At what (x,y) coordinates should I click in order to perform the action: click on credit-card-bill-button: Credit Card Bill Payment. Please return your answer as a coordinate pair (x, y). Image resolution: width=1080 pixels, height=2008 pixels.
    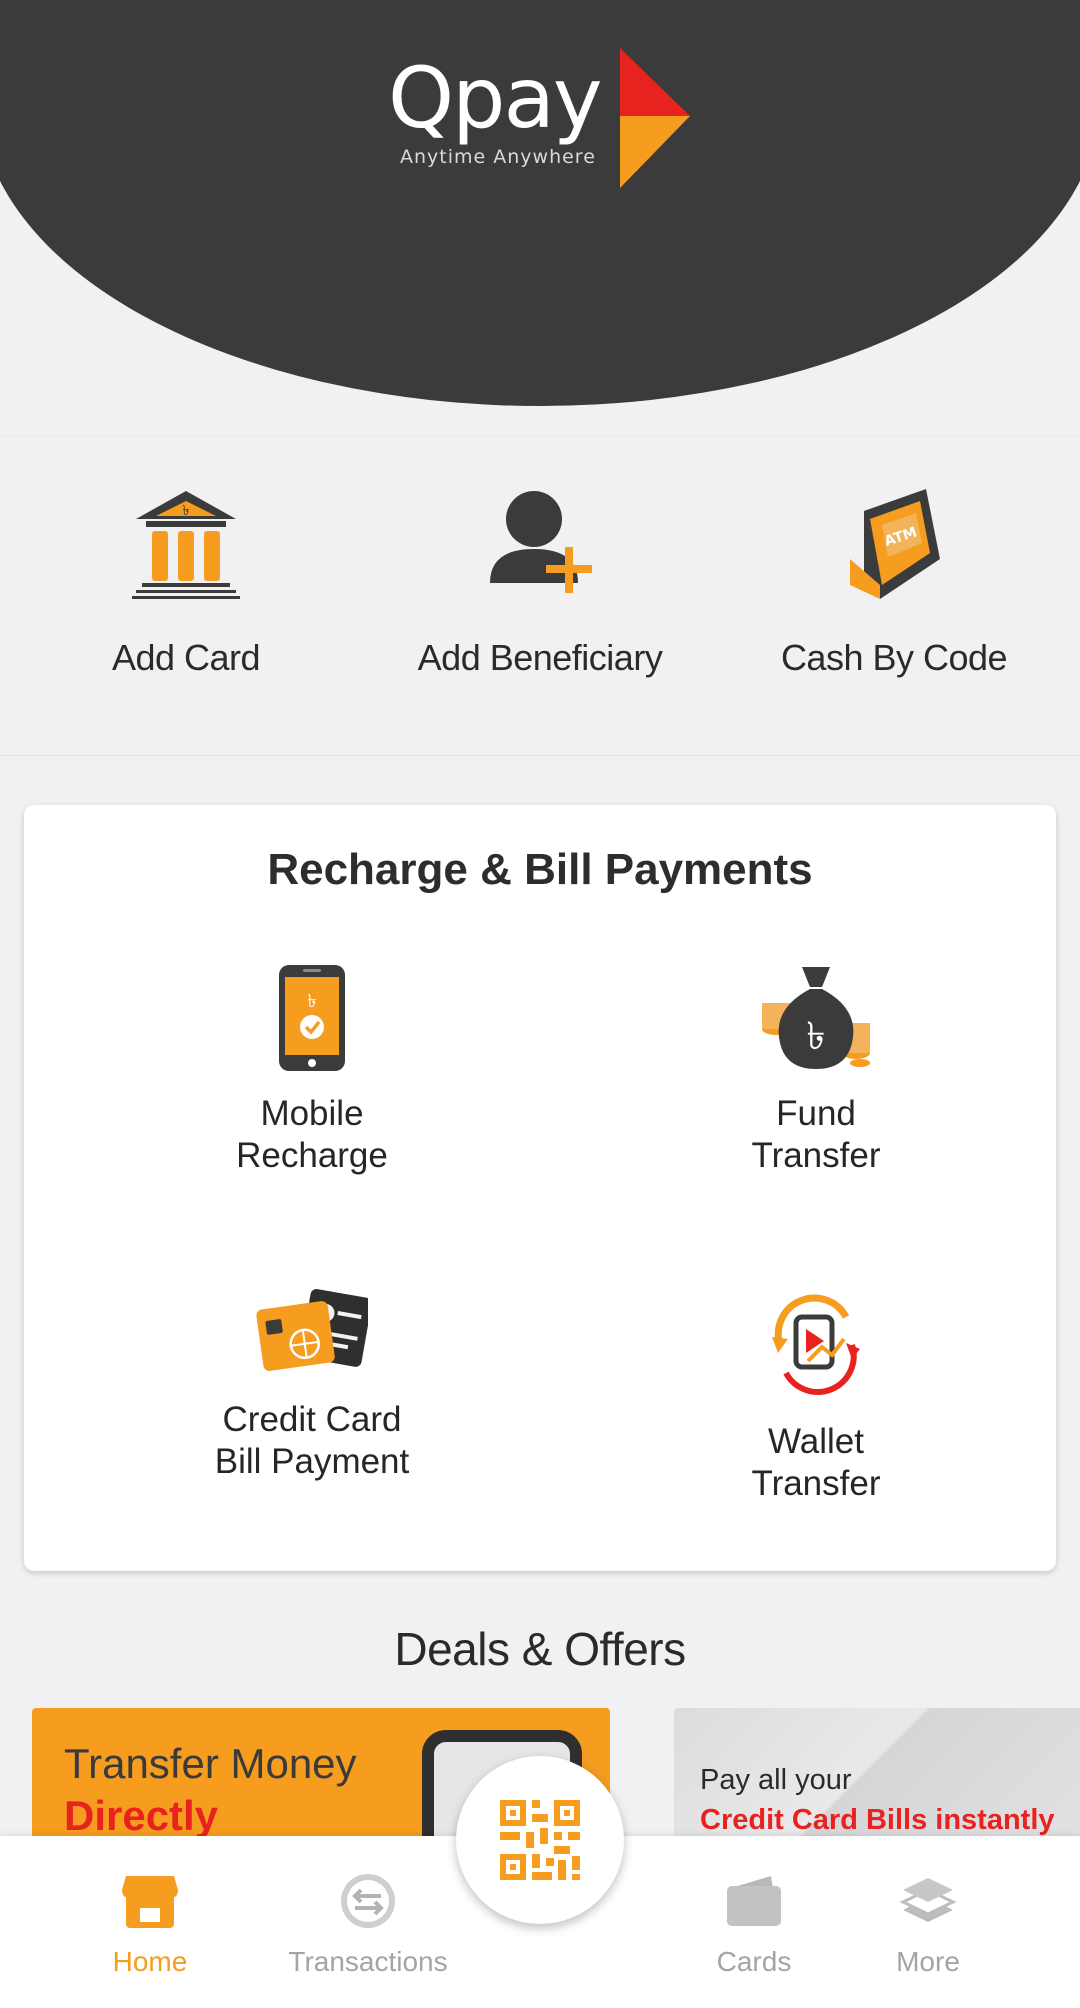
    Looking at the image, I should click on (312, 1409).